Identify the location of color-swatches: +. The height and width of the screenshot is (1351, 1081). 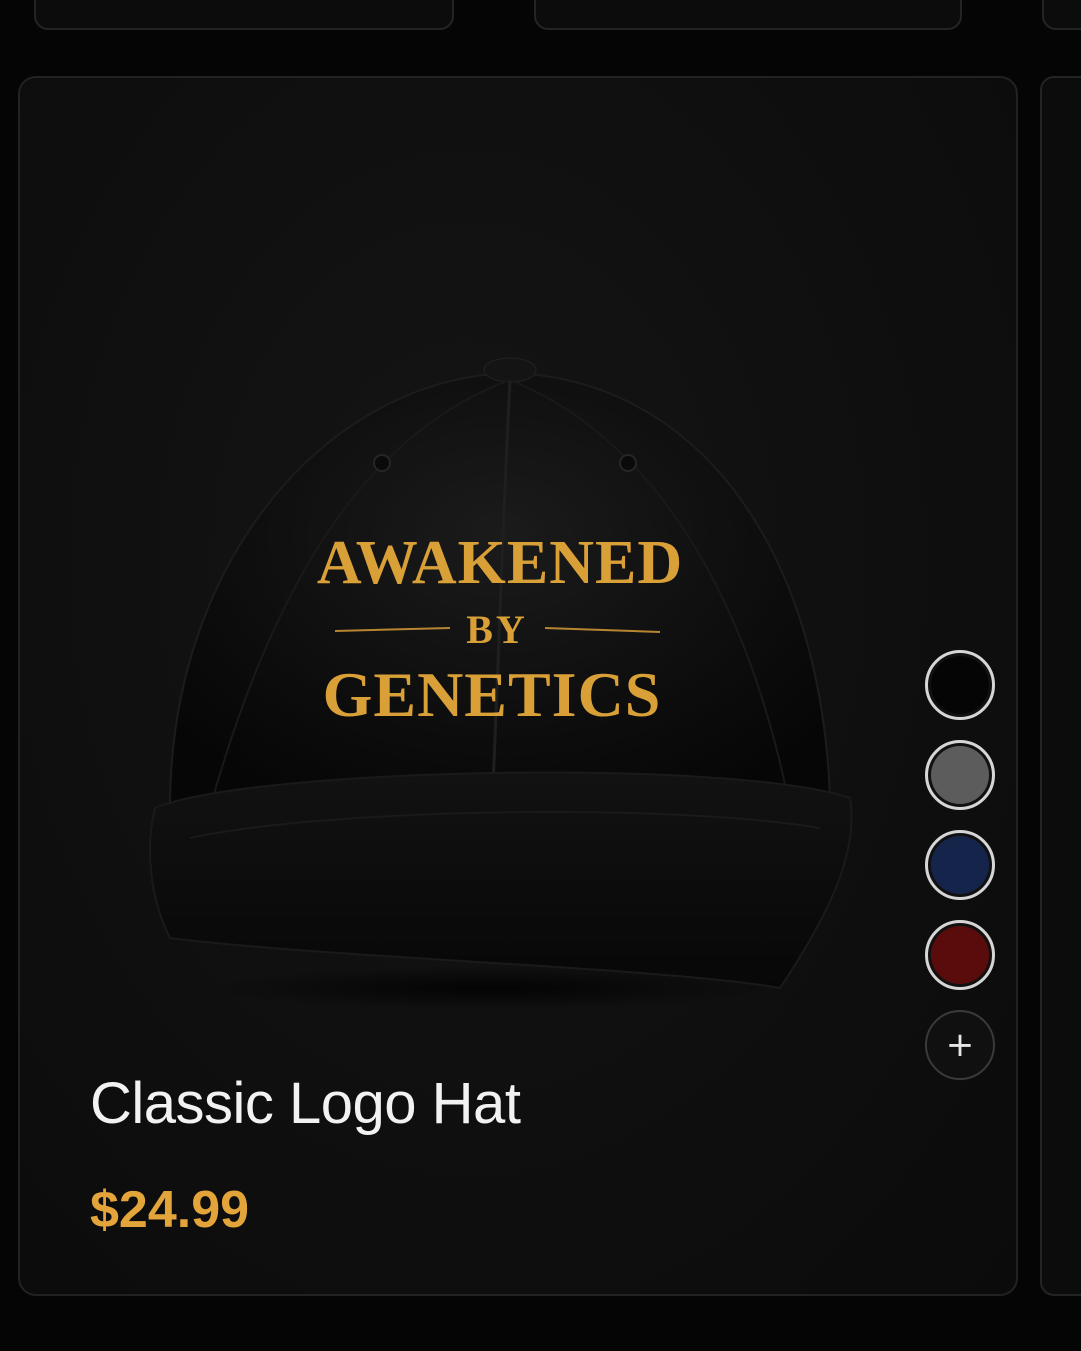
(960, 865).